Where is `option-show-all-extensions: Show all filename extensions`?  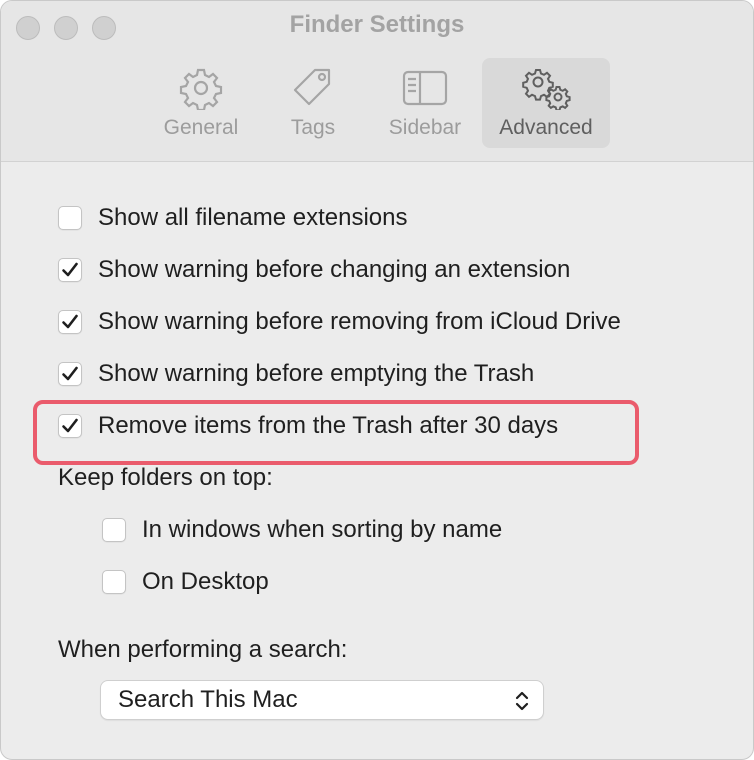
option-show-all-extensions: Show all filename extensions is located at coordinates (233, 218).